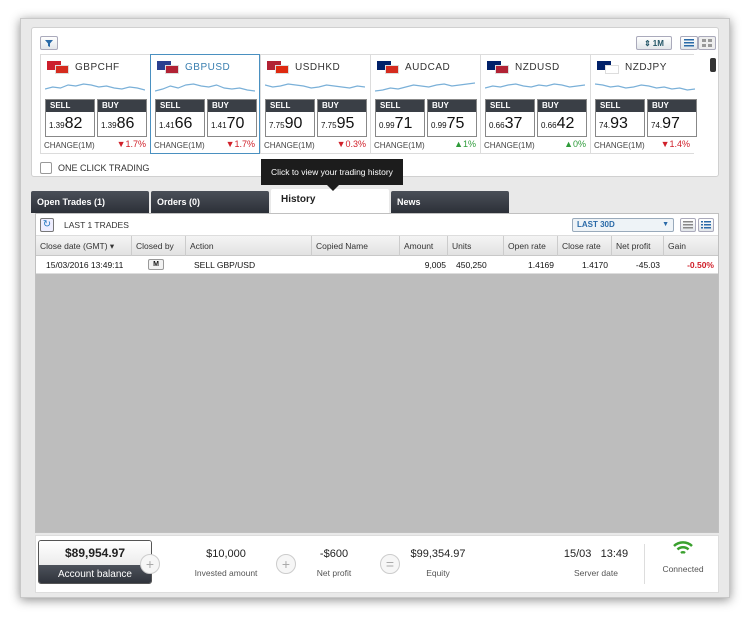  What do you see at coordinates (424, 246) in the screenshot?
I see `col-amount: Amount` at bounding box center [424, 246].